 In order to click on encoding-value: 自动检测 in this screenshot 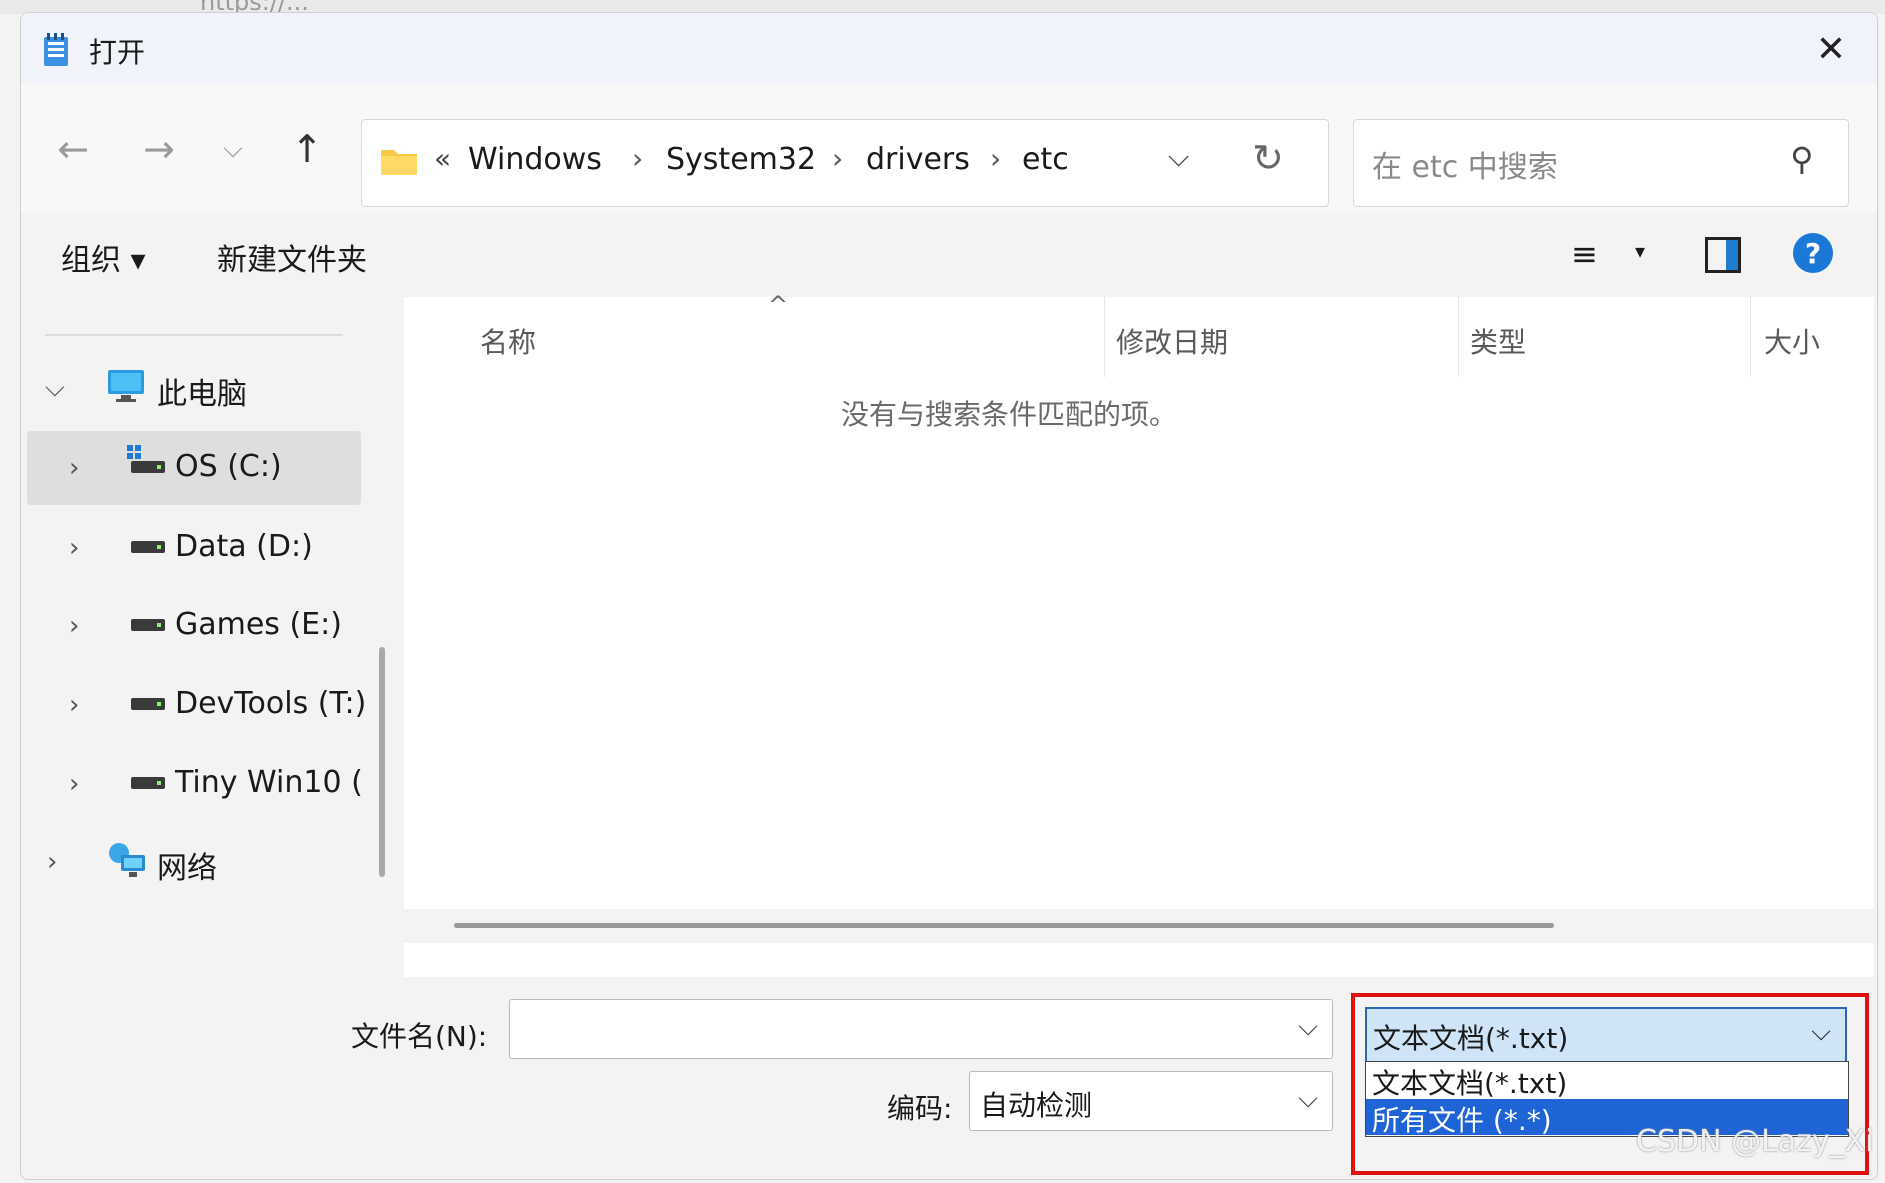, I will do `click(1036, 1105)`.